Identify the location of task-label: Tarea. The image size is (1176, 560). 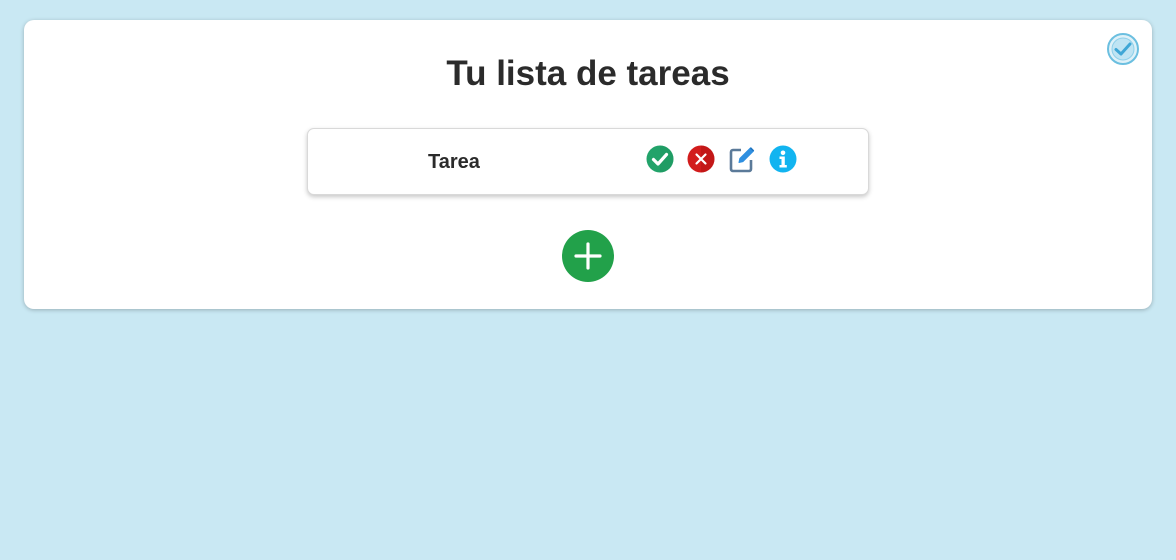
(454, 162).